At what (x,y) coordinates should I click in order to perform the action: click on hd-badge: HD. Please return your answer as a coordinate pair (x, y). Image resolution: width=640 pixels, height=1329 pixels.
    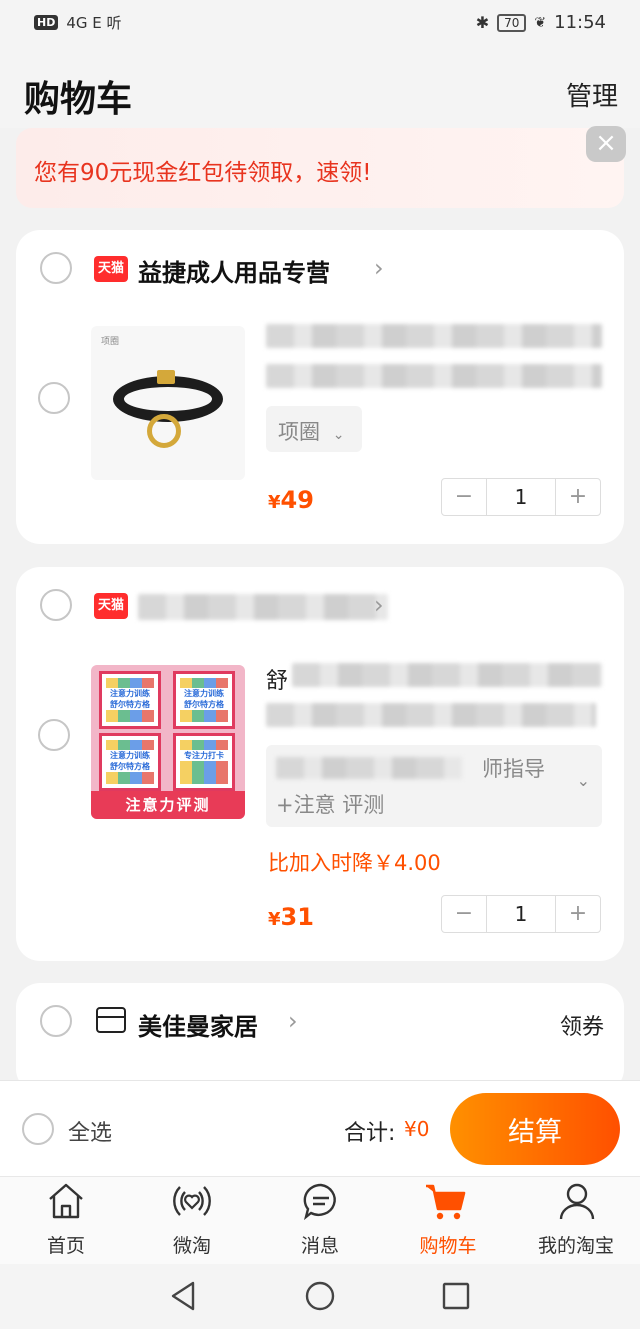
    Looking at the image, I should click on (46, 22).